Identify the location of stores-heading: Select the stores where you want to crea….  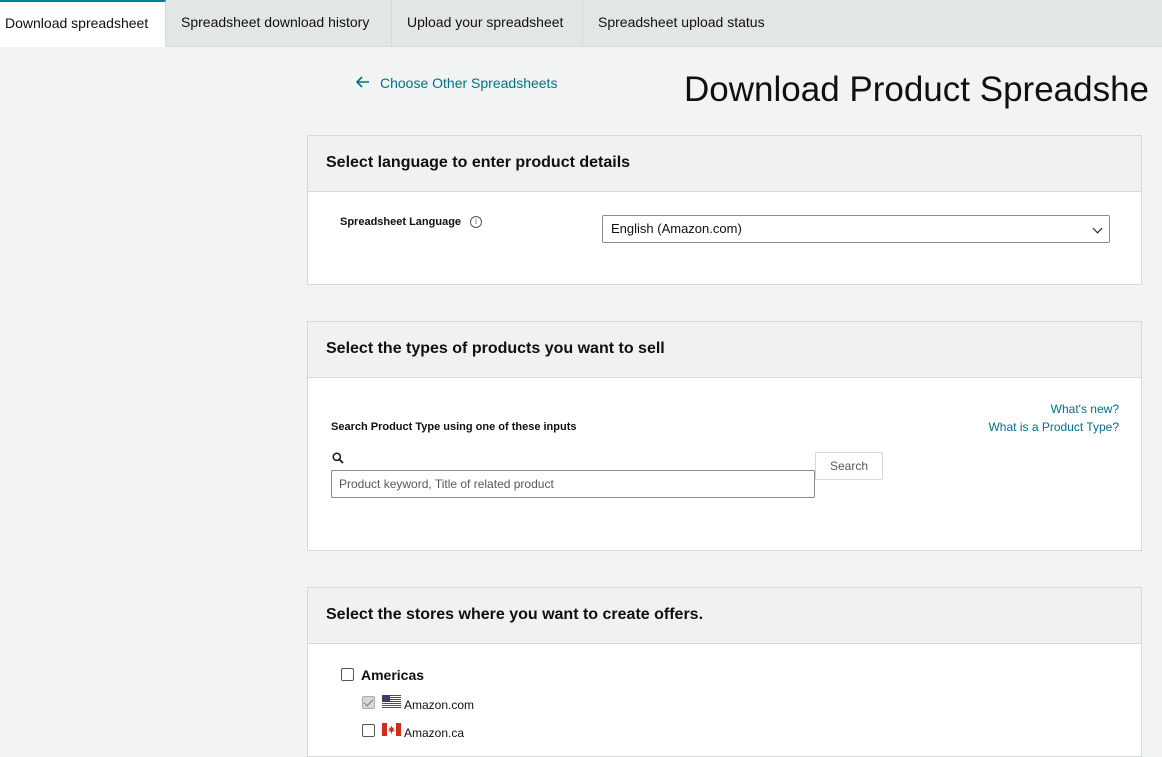
(724, 616).